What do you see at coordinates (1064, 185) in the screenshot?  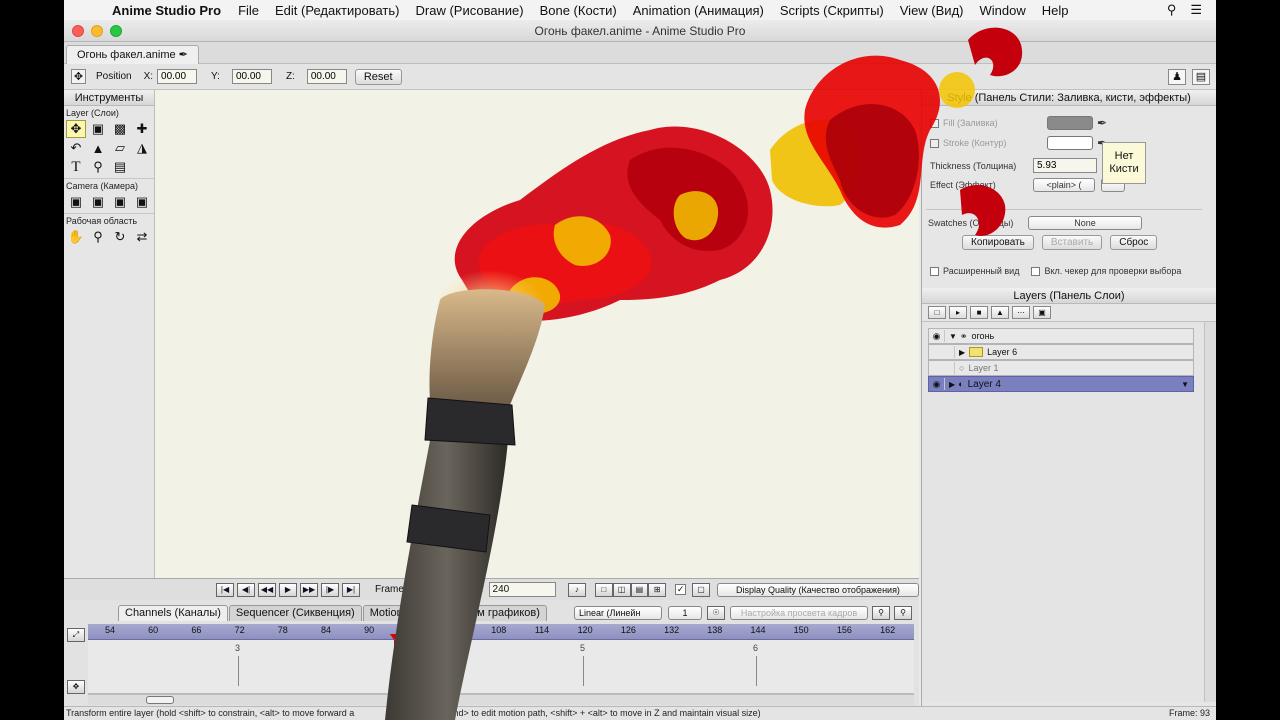 I see `effect-dropdown: <plain> (` at bounding box center [1064, 185].